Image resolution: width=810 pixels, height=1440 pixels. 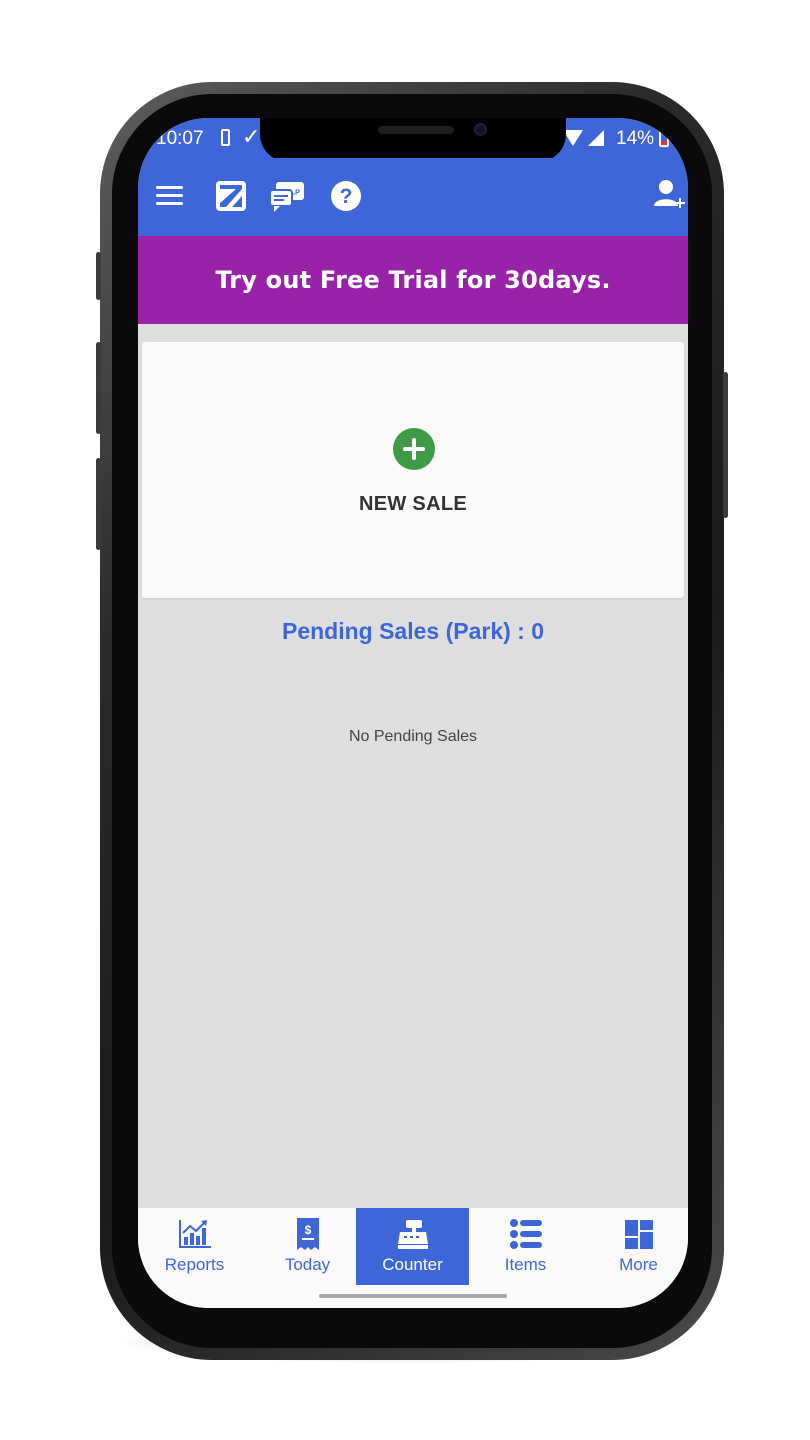 What do you see at coordinates (525, 1264) in the screenshot?
I see `nav-label-items: Items` at bounding box center [525, 1264].